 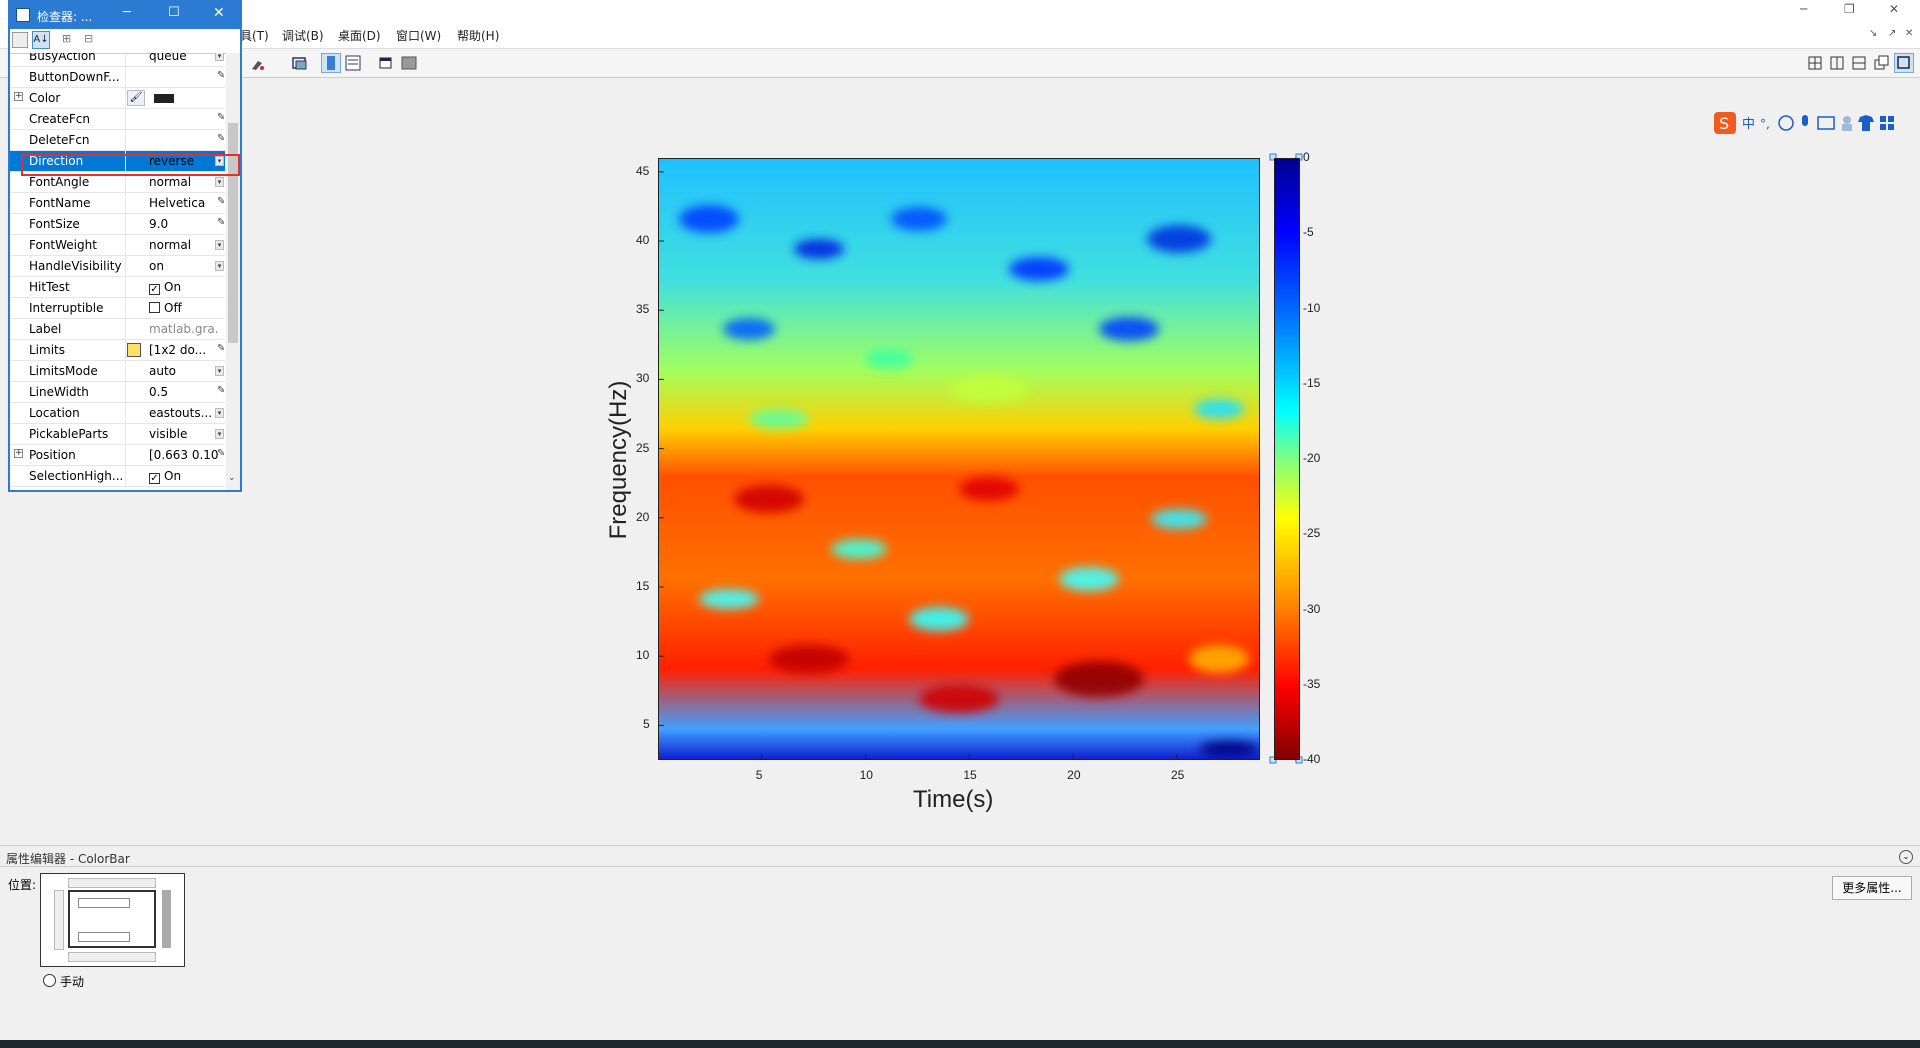 I want to click on property-row: CreateFcn ✎, so click(x=117, y=119).